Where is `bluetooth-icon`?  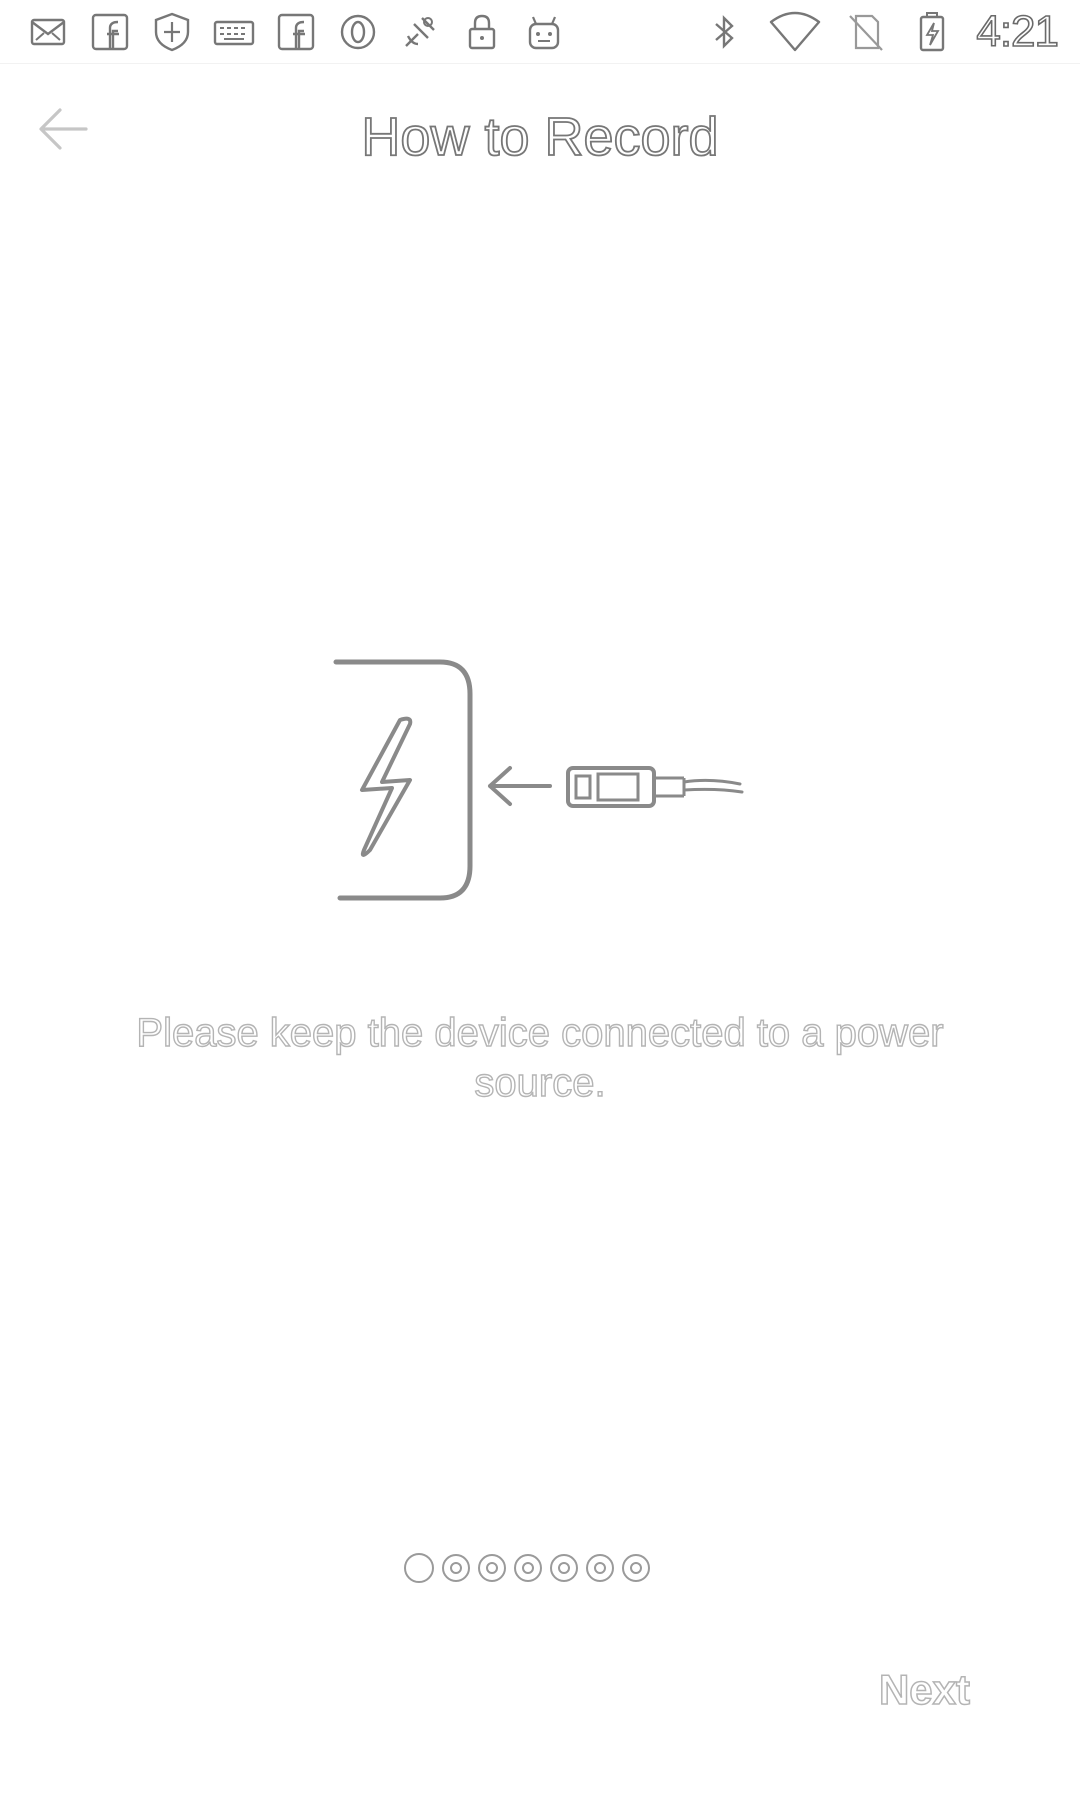
bluetooth-icon is located at coordinates (724, 32).